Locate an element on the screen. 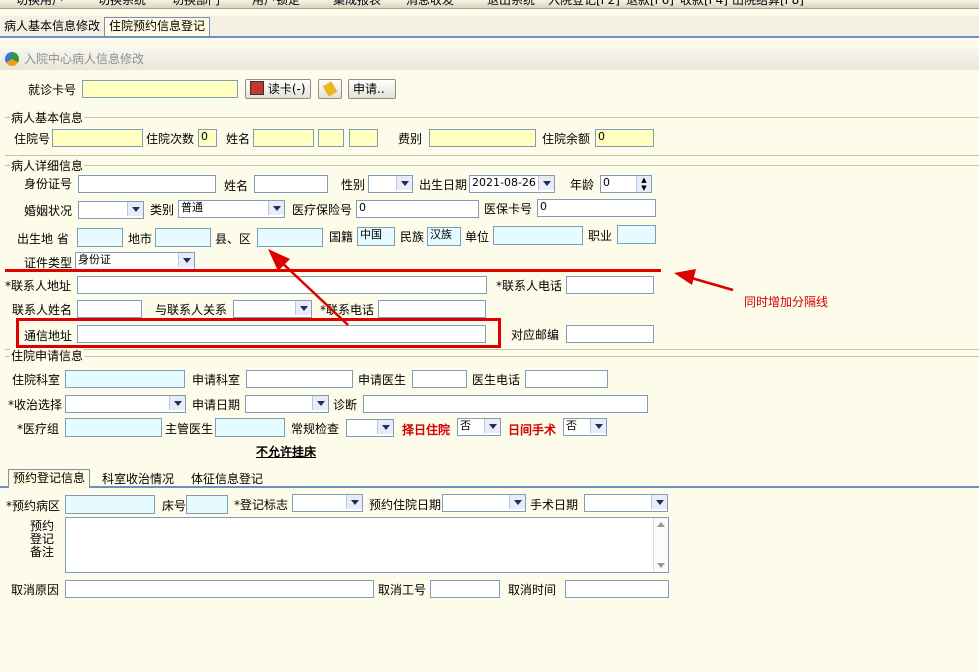  panel-header is located at coordinates (489, 59).